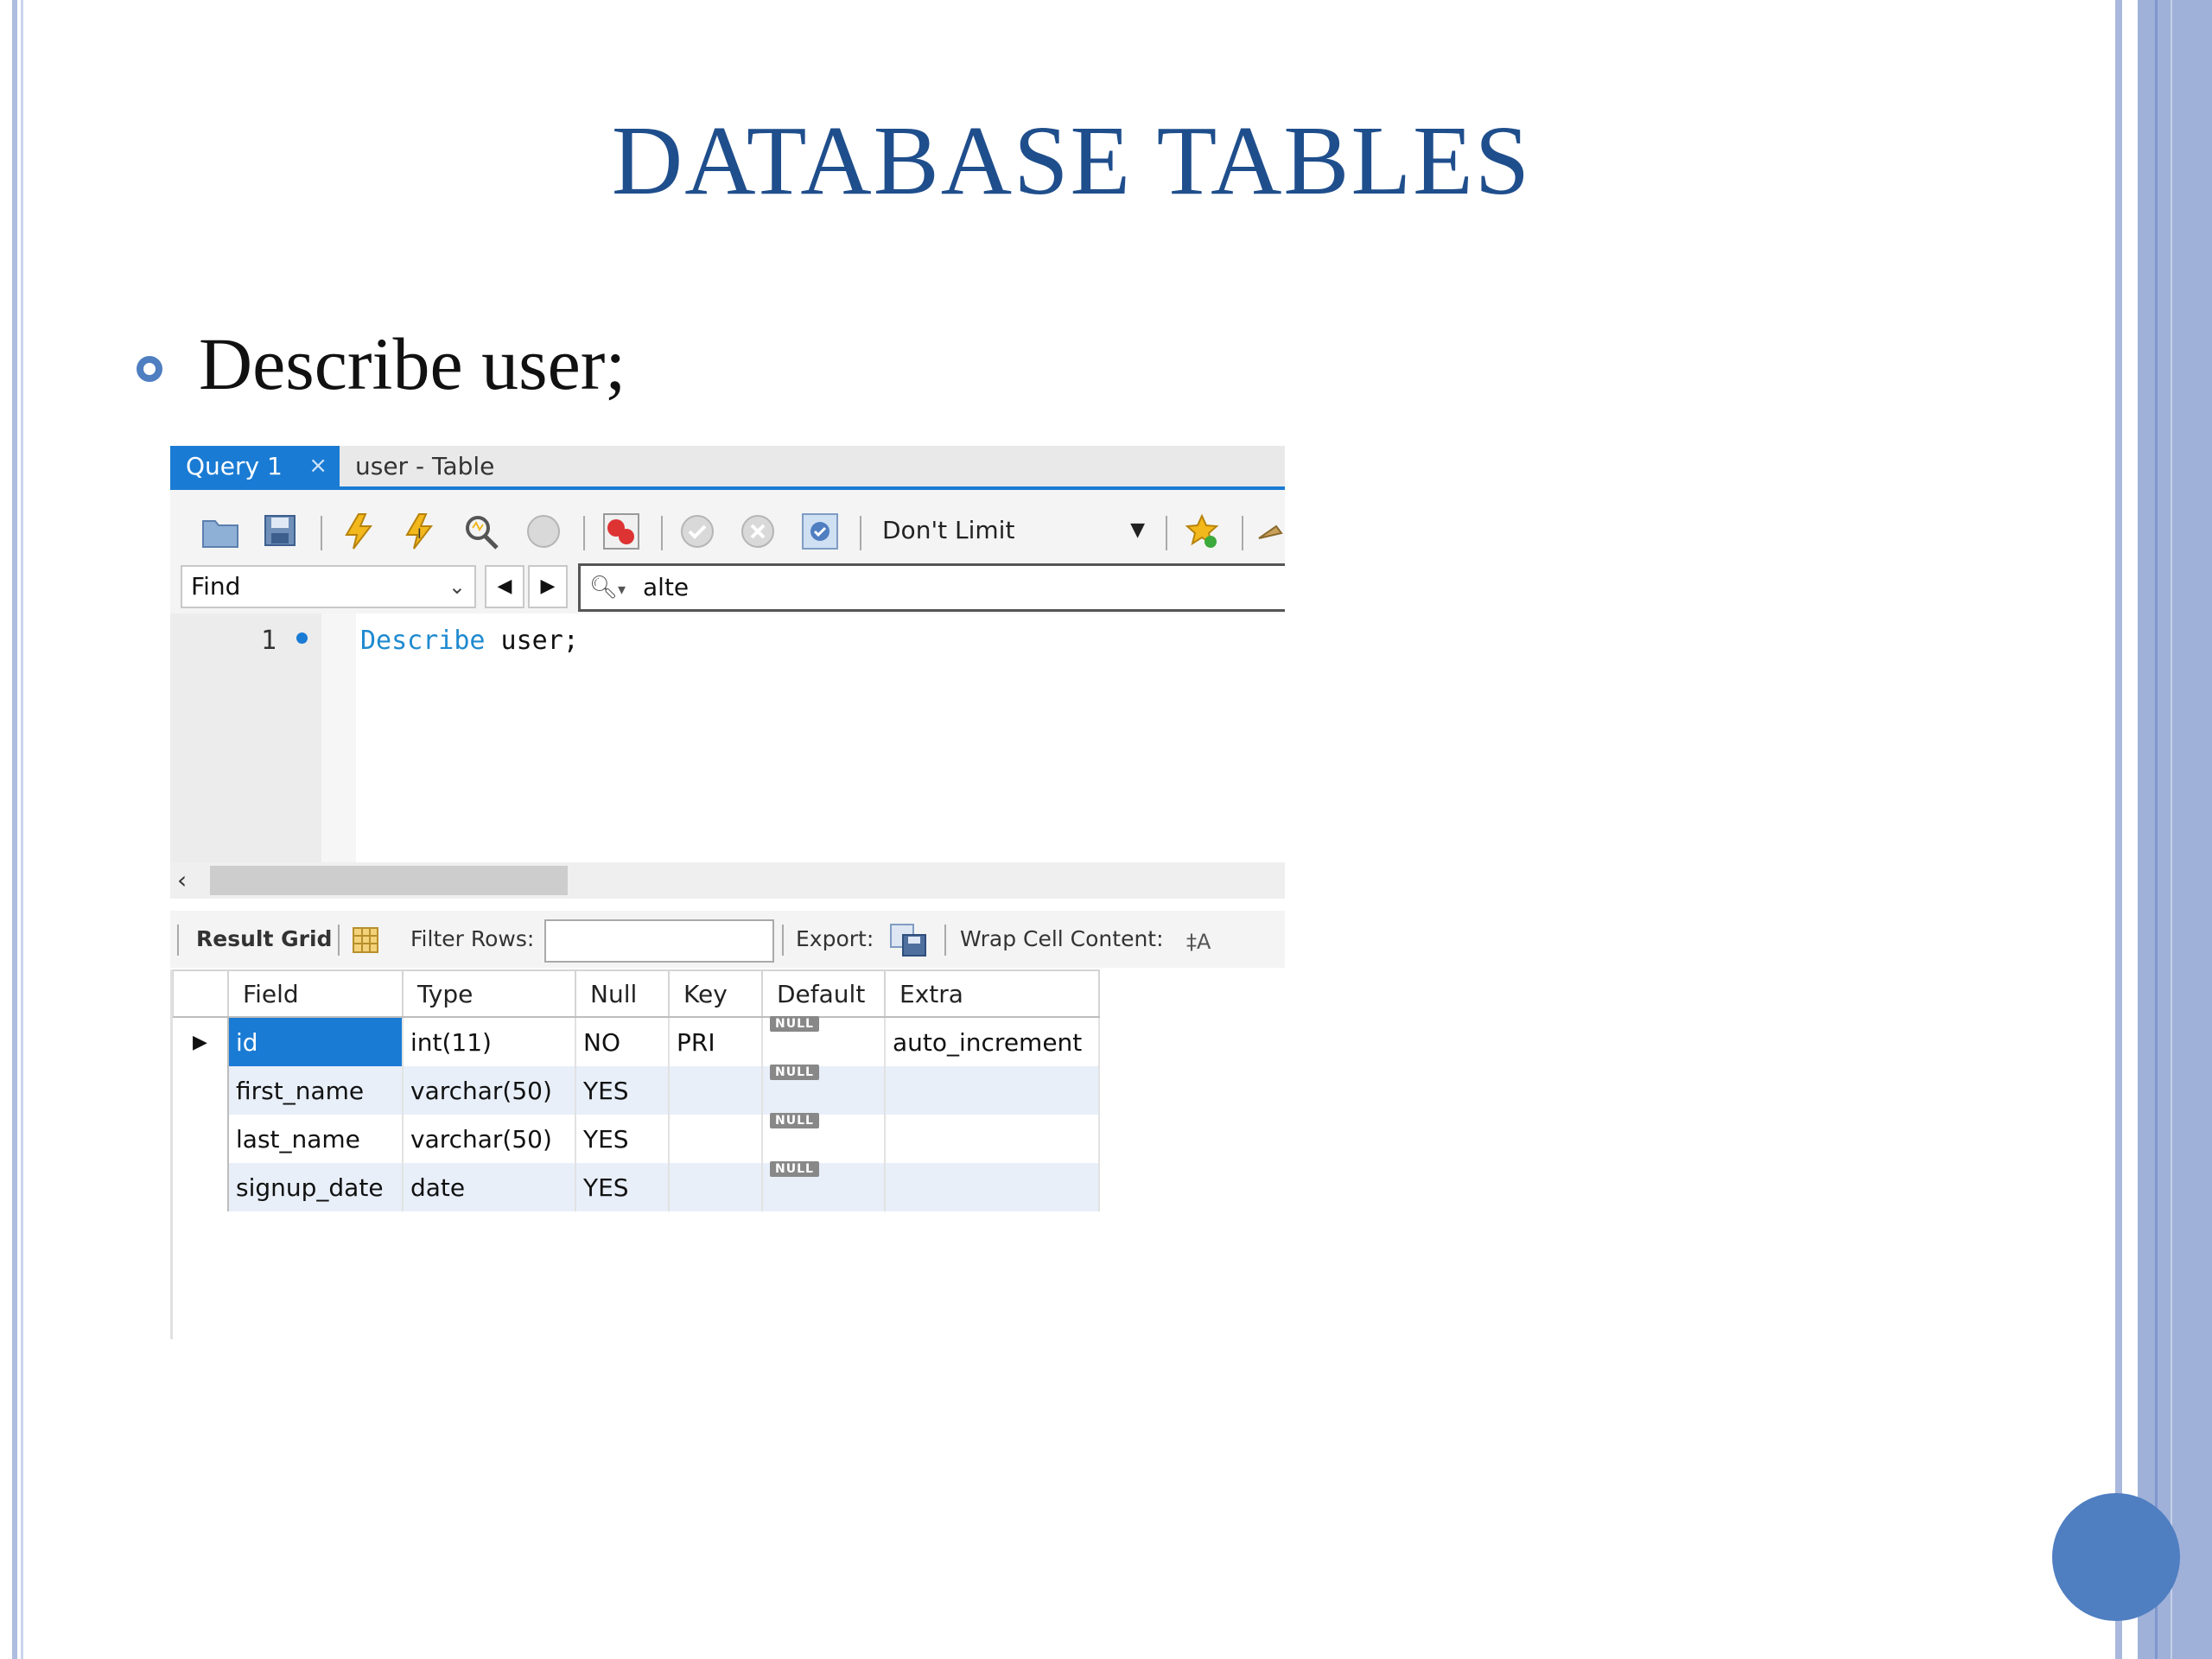 The image size is (2212, 1659). Describe the element at coordinates (328, 586) in the screenshot. I see `find-mode-select: Find ⌄` at that location.